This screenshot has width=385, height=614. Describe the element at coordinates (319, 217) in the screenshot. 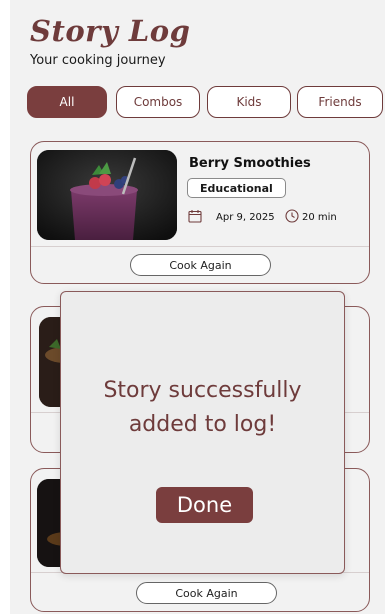

I see `duration-text: 20 min` at that location.